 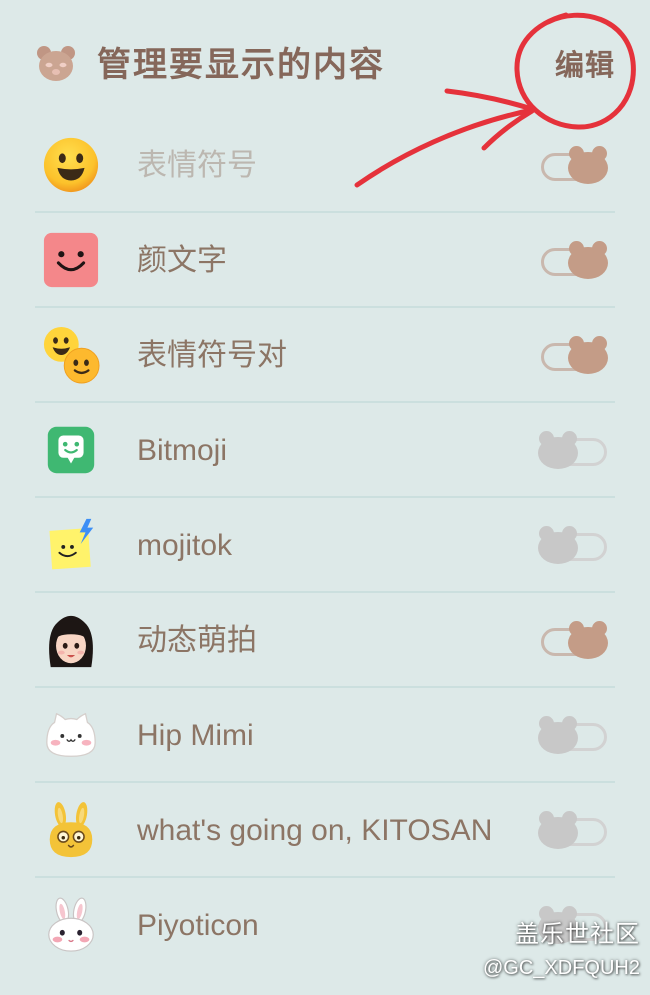 What do you see at coordinates (561, 968) in the screenshot?
I see `watermark-handle: @GC_XDFQUH2` at bounding box center [561, 968].